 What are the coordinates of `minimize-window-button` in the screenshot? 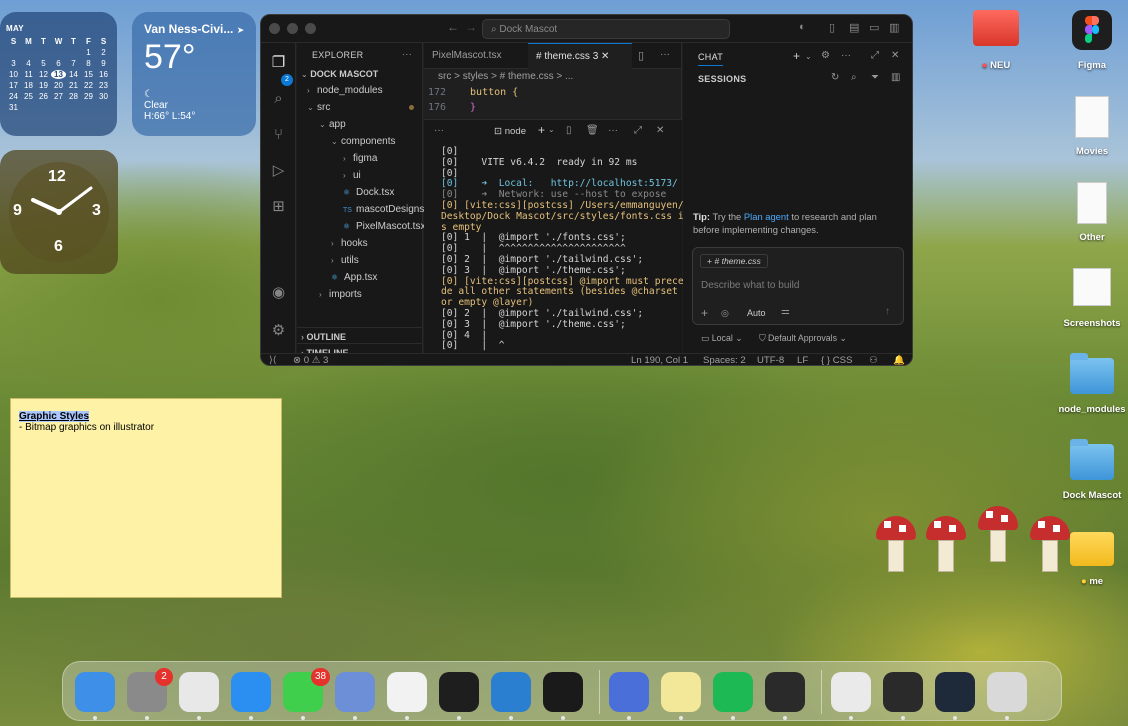 It's located at (292, 28).